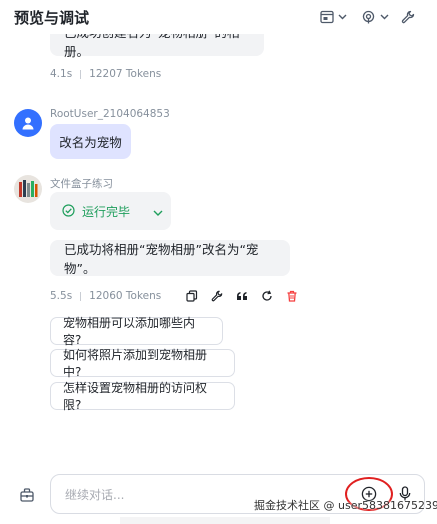  I want to click on message-meta: 5.5s 12060 Tokens, so click(105, 296).